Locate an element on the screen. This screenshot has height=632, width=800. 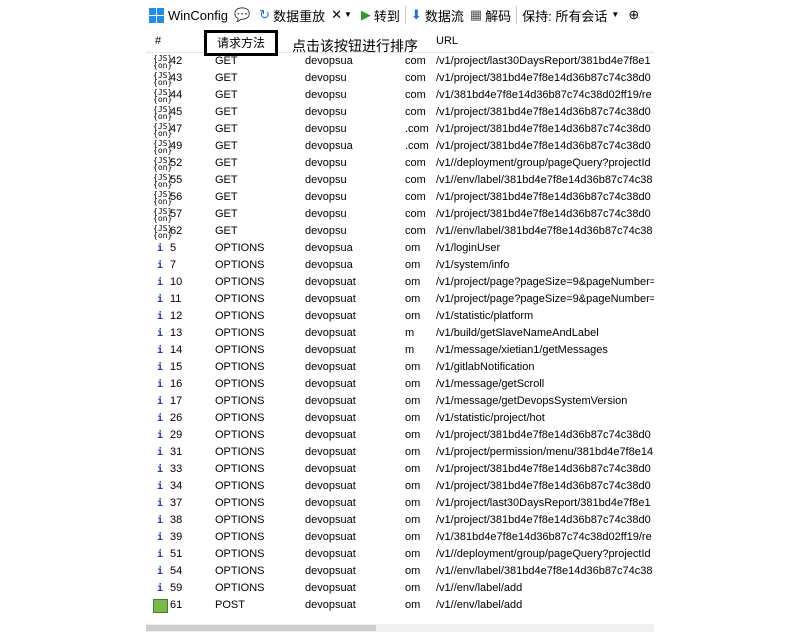
replay-button: ↻ 数据重放 is located at coordinates (292, 15).